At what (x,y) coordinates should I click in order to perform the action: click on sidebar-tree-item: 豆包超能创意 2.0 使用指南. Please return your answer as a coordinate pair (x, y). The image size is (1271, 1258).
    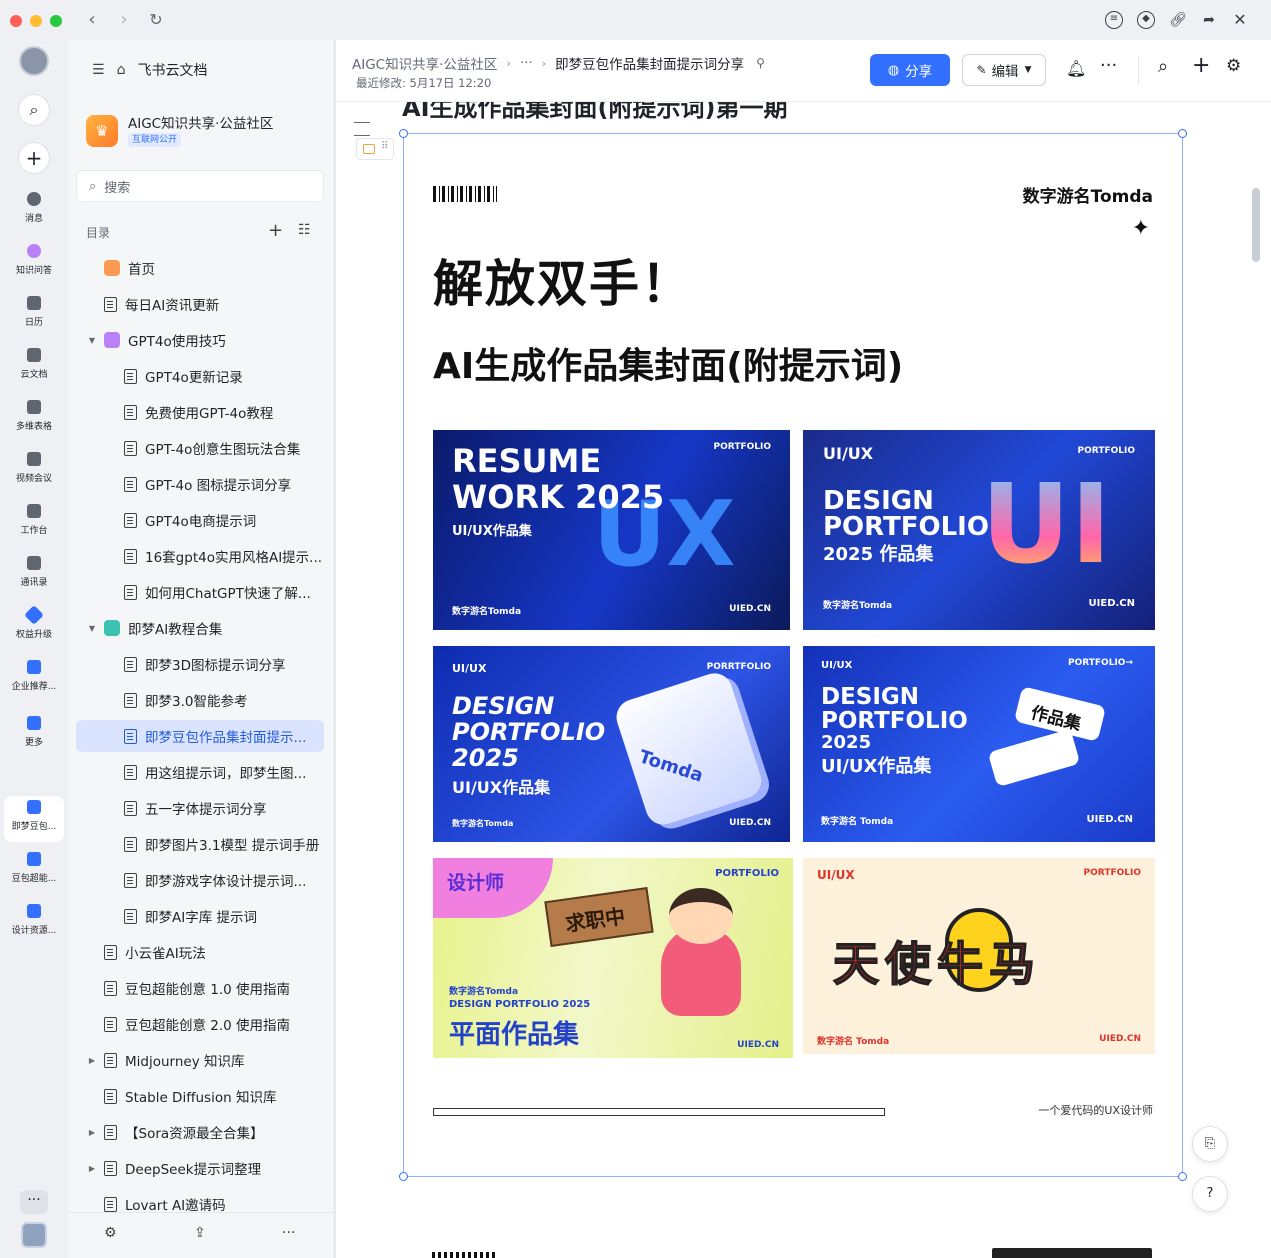
    Looking at the image, I should click on (200, 1024).